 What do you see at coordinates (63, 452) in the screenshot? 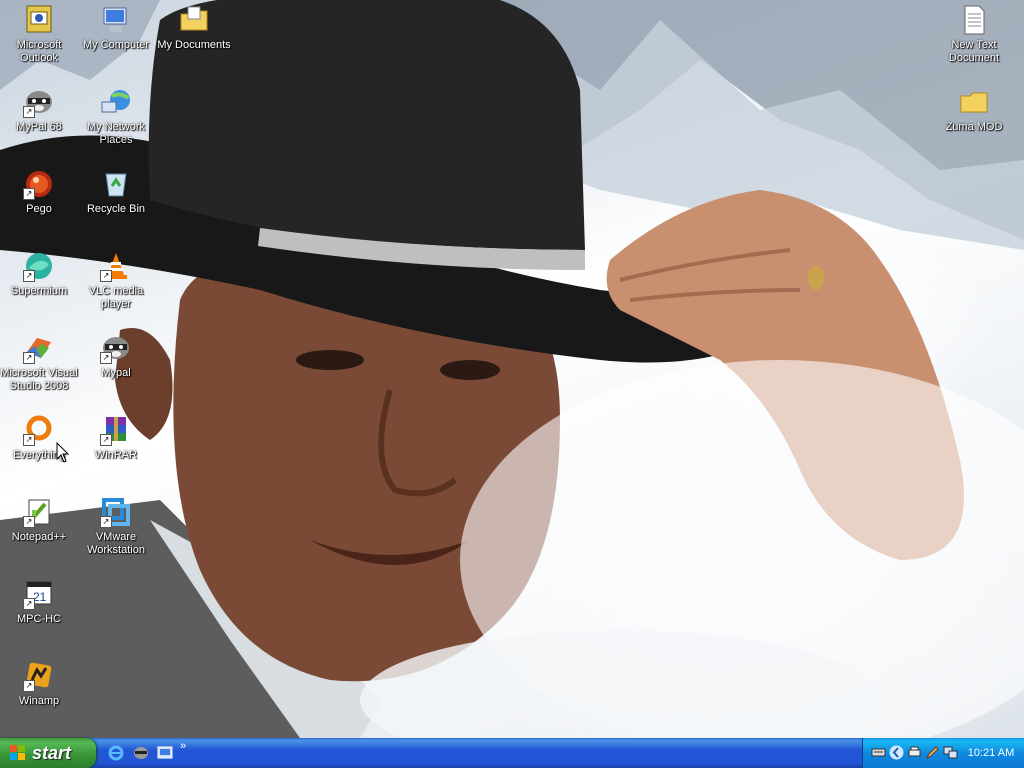
I see `mouse-cursor-icon` at bounding box center [63, 452].